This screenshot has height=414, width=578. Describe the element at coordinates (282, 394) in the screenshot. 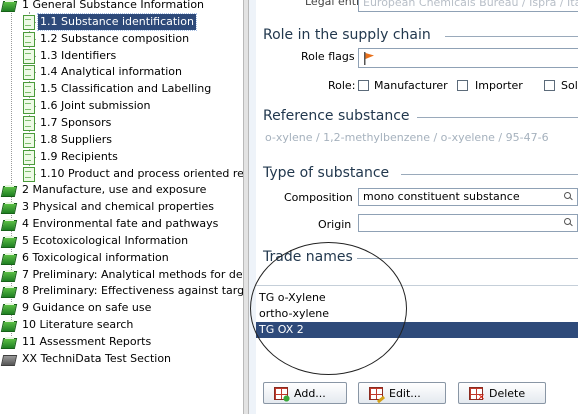

I see `add-table-icon` at that location.